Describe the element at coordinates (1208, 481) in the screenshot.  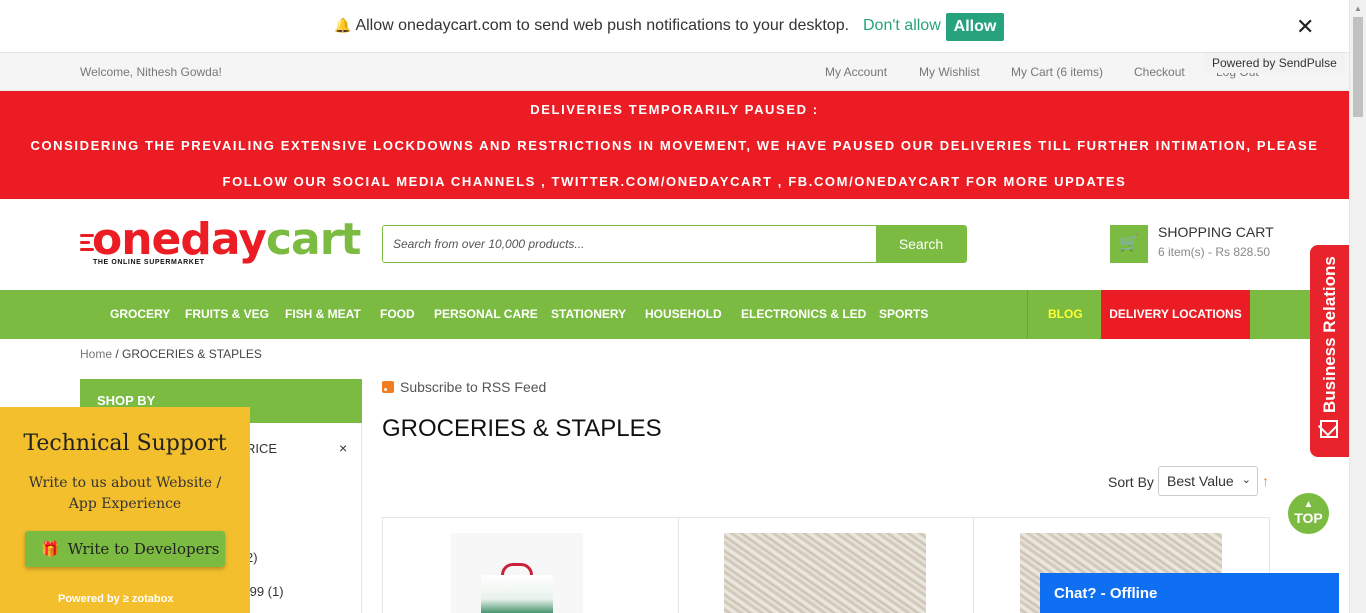
I see `sort-select: Best Value ⌄` at that location.